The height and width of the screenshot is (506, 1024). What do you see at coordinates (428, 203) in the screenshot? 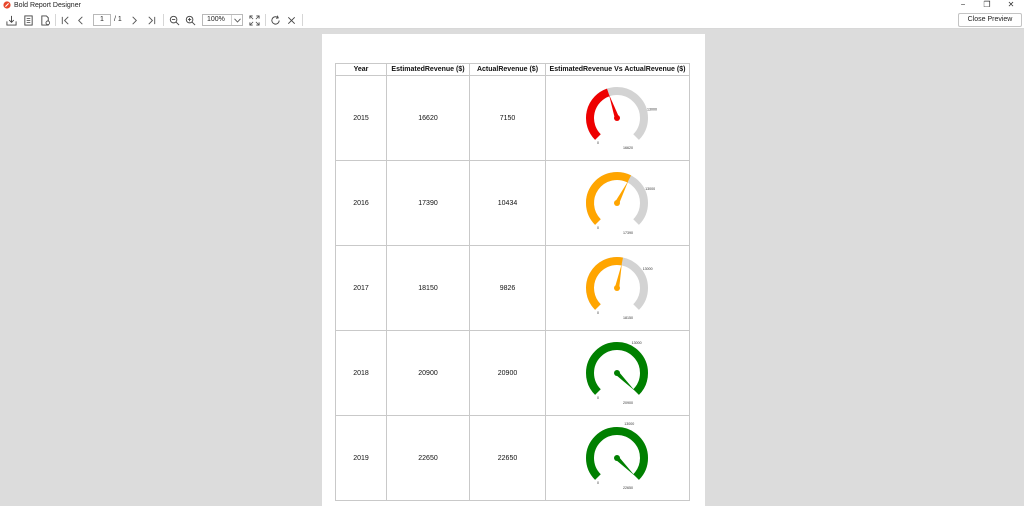
I see `estimated-revenue-cell: 17390` at bounding box center [428, 203].